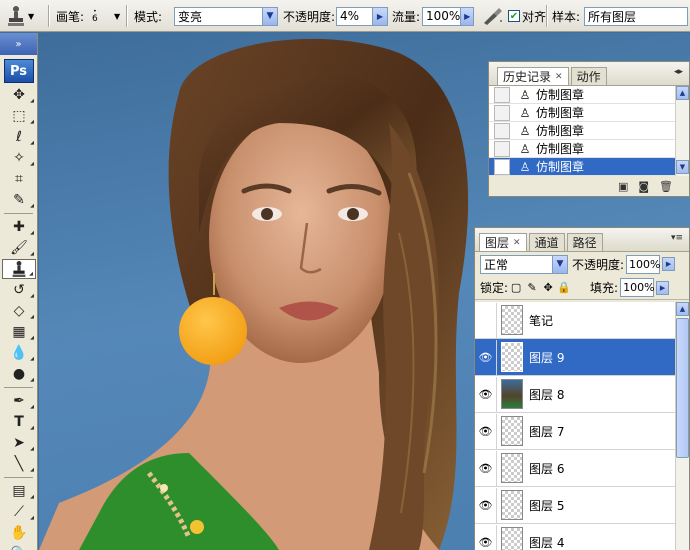 The height and width of the screenshot is (550, 690). What do you see at coordinates (546, 242) in the screenshot?
I see `tab-channels: 通道` at bounding box center [546, 242].